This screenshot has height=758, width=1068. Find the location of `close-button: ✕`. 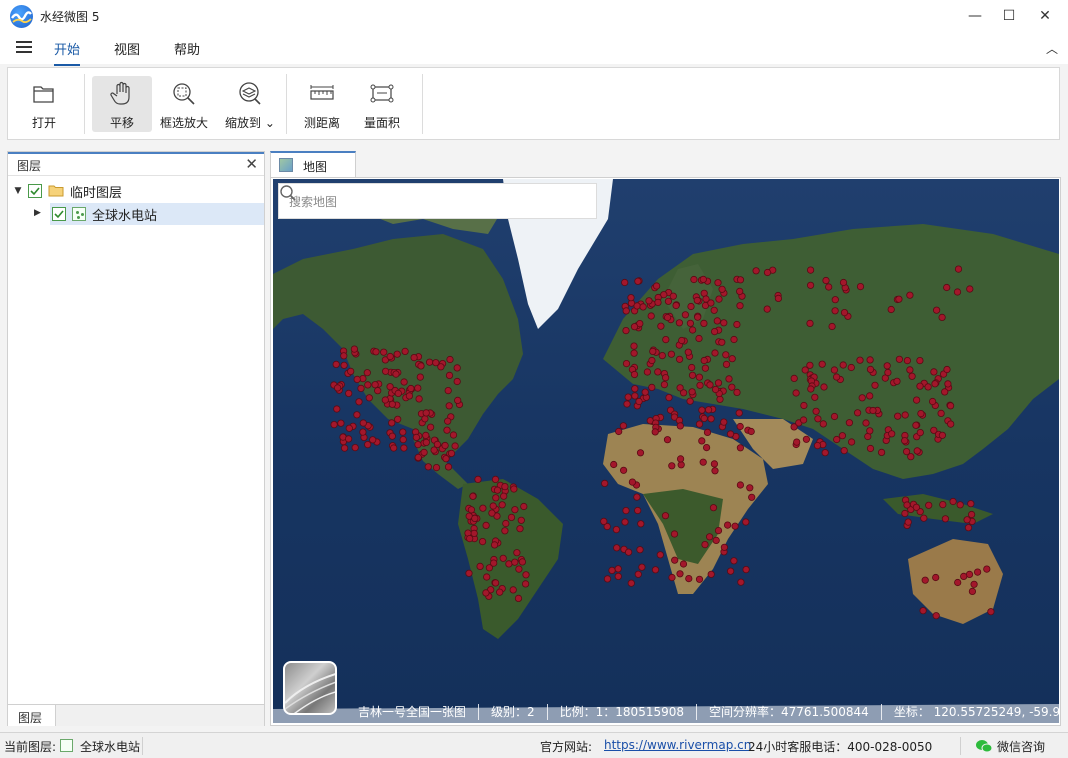

close-button: ✕ is located at coordinates (1045, 16).